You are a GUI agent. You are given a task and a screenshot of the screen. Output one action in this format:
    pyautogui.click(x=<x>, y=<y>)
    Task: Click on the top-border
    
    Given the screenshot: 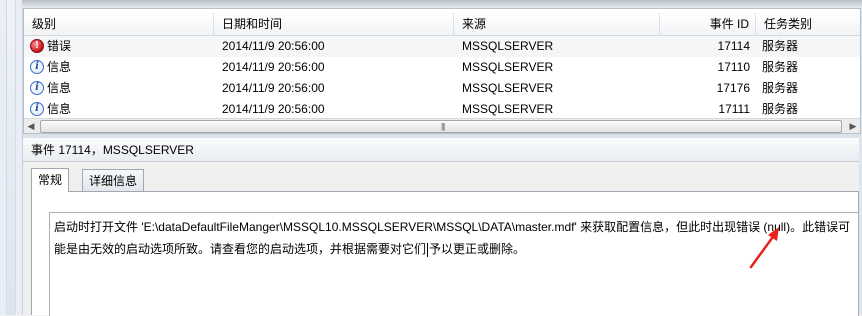 What is the action you would take?
    pyautogui.click(x=442, y=4)
    